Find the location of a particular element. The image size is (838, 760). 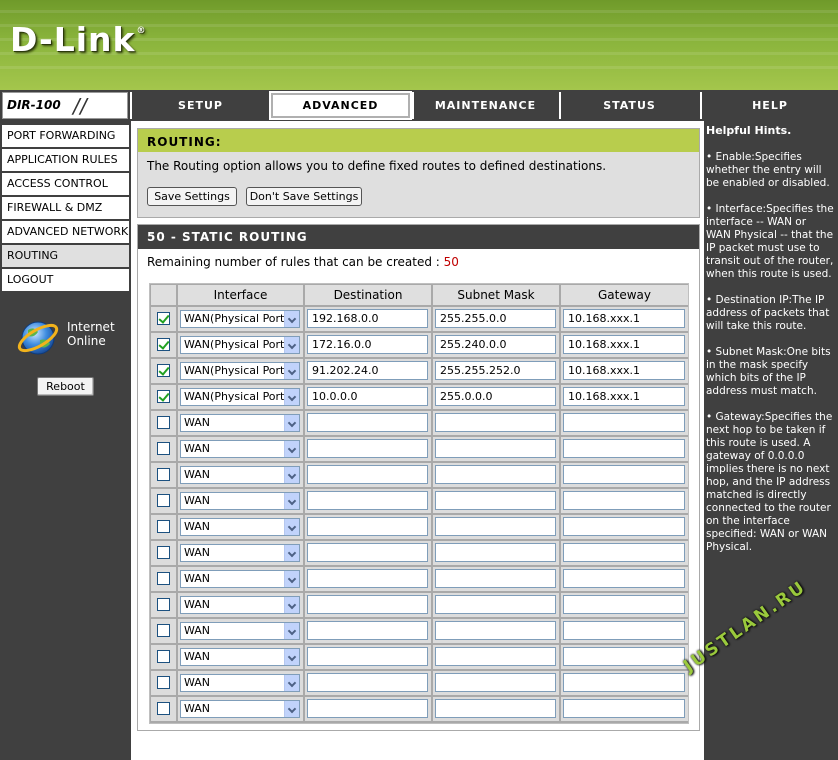

destination-input: 172.16.0.0 is located at coordinates (367, 344).